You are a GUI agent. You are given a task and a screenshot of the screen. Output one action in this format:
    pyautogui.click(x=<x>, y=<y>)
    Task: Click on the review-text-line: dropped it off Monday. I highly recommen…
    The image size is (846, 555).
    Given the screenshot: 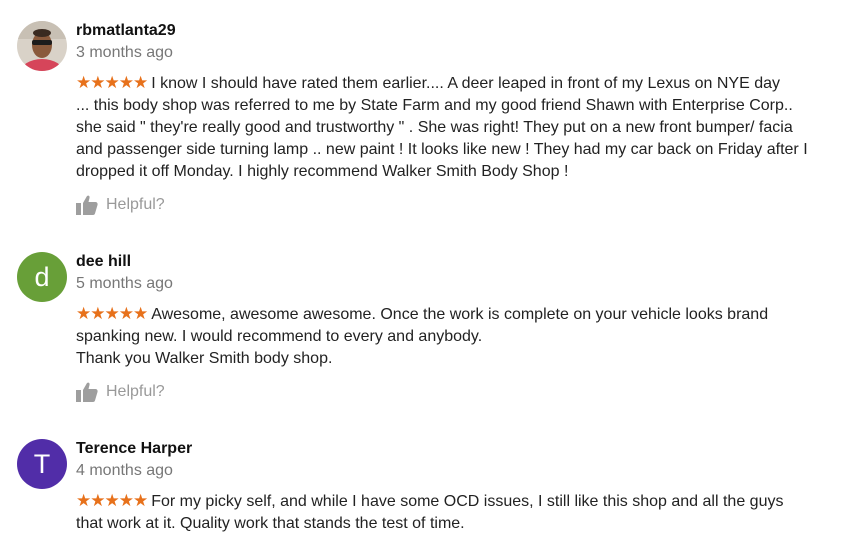 What is the action you would take?
    pyautogui.click(x=322, y=171)
    